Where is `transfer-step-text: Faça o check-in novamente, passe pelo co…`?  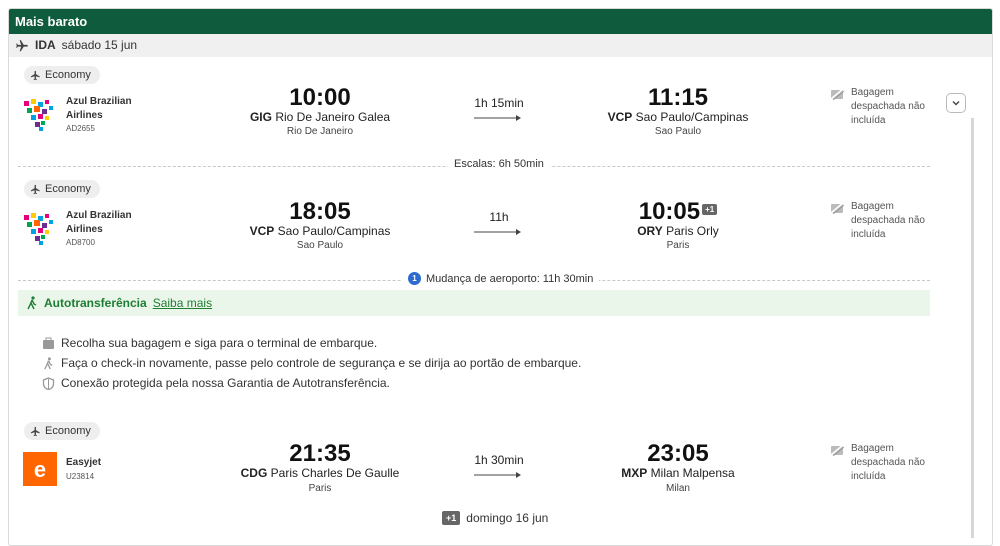 transfer-step-text: Faça o check-in novamente, passe pelo co… is located at coordinates (321, 363).